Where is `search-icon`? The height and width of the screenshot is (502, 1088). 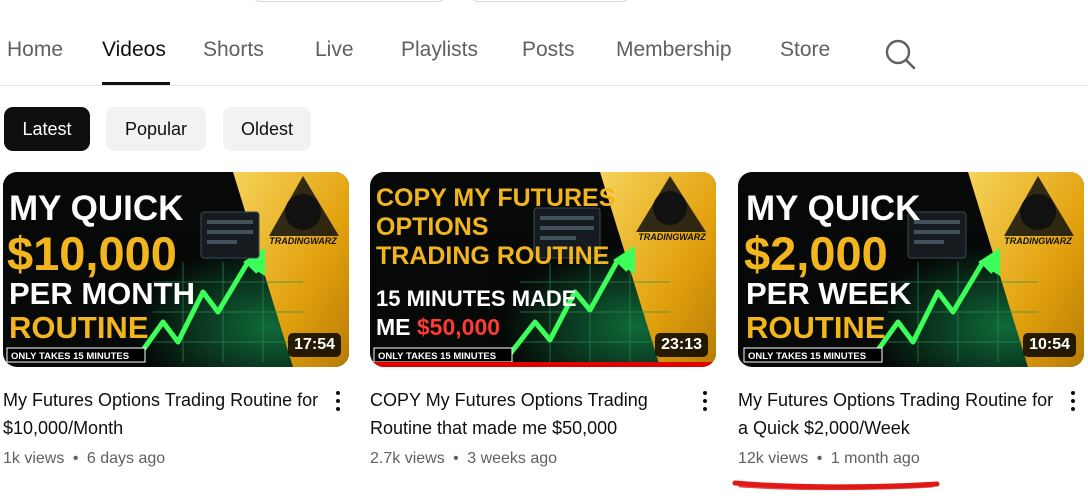
search-icon is located at coordinates (900, 54).